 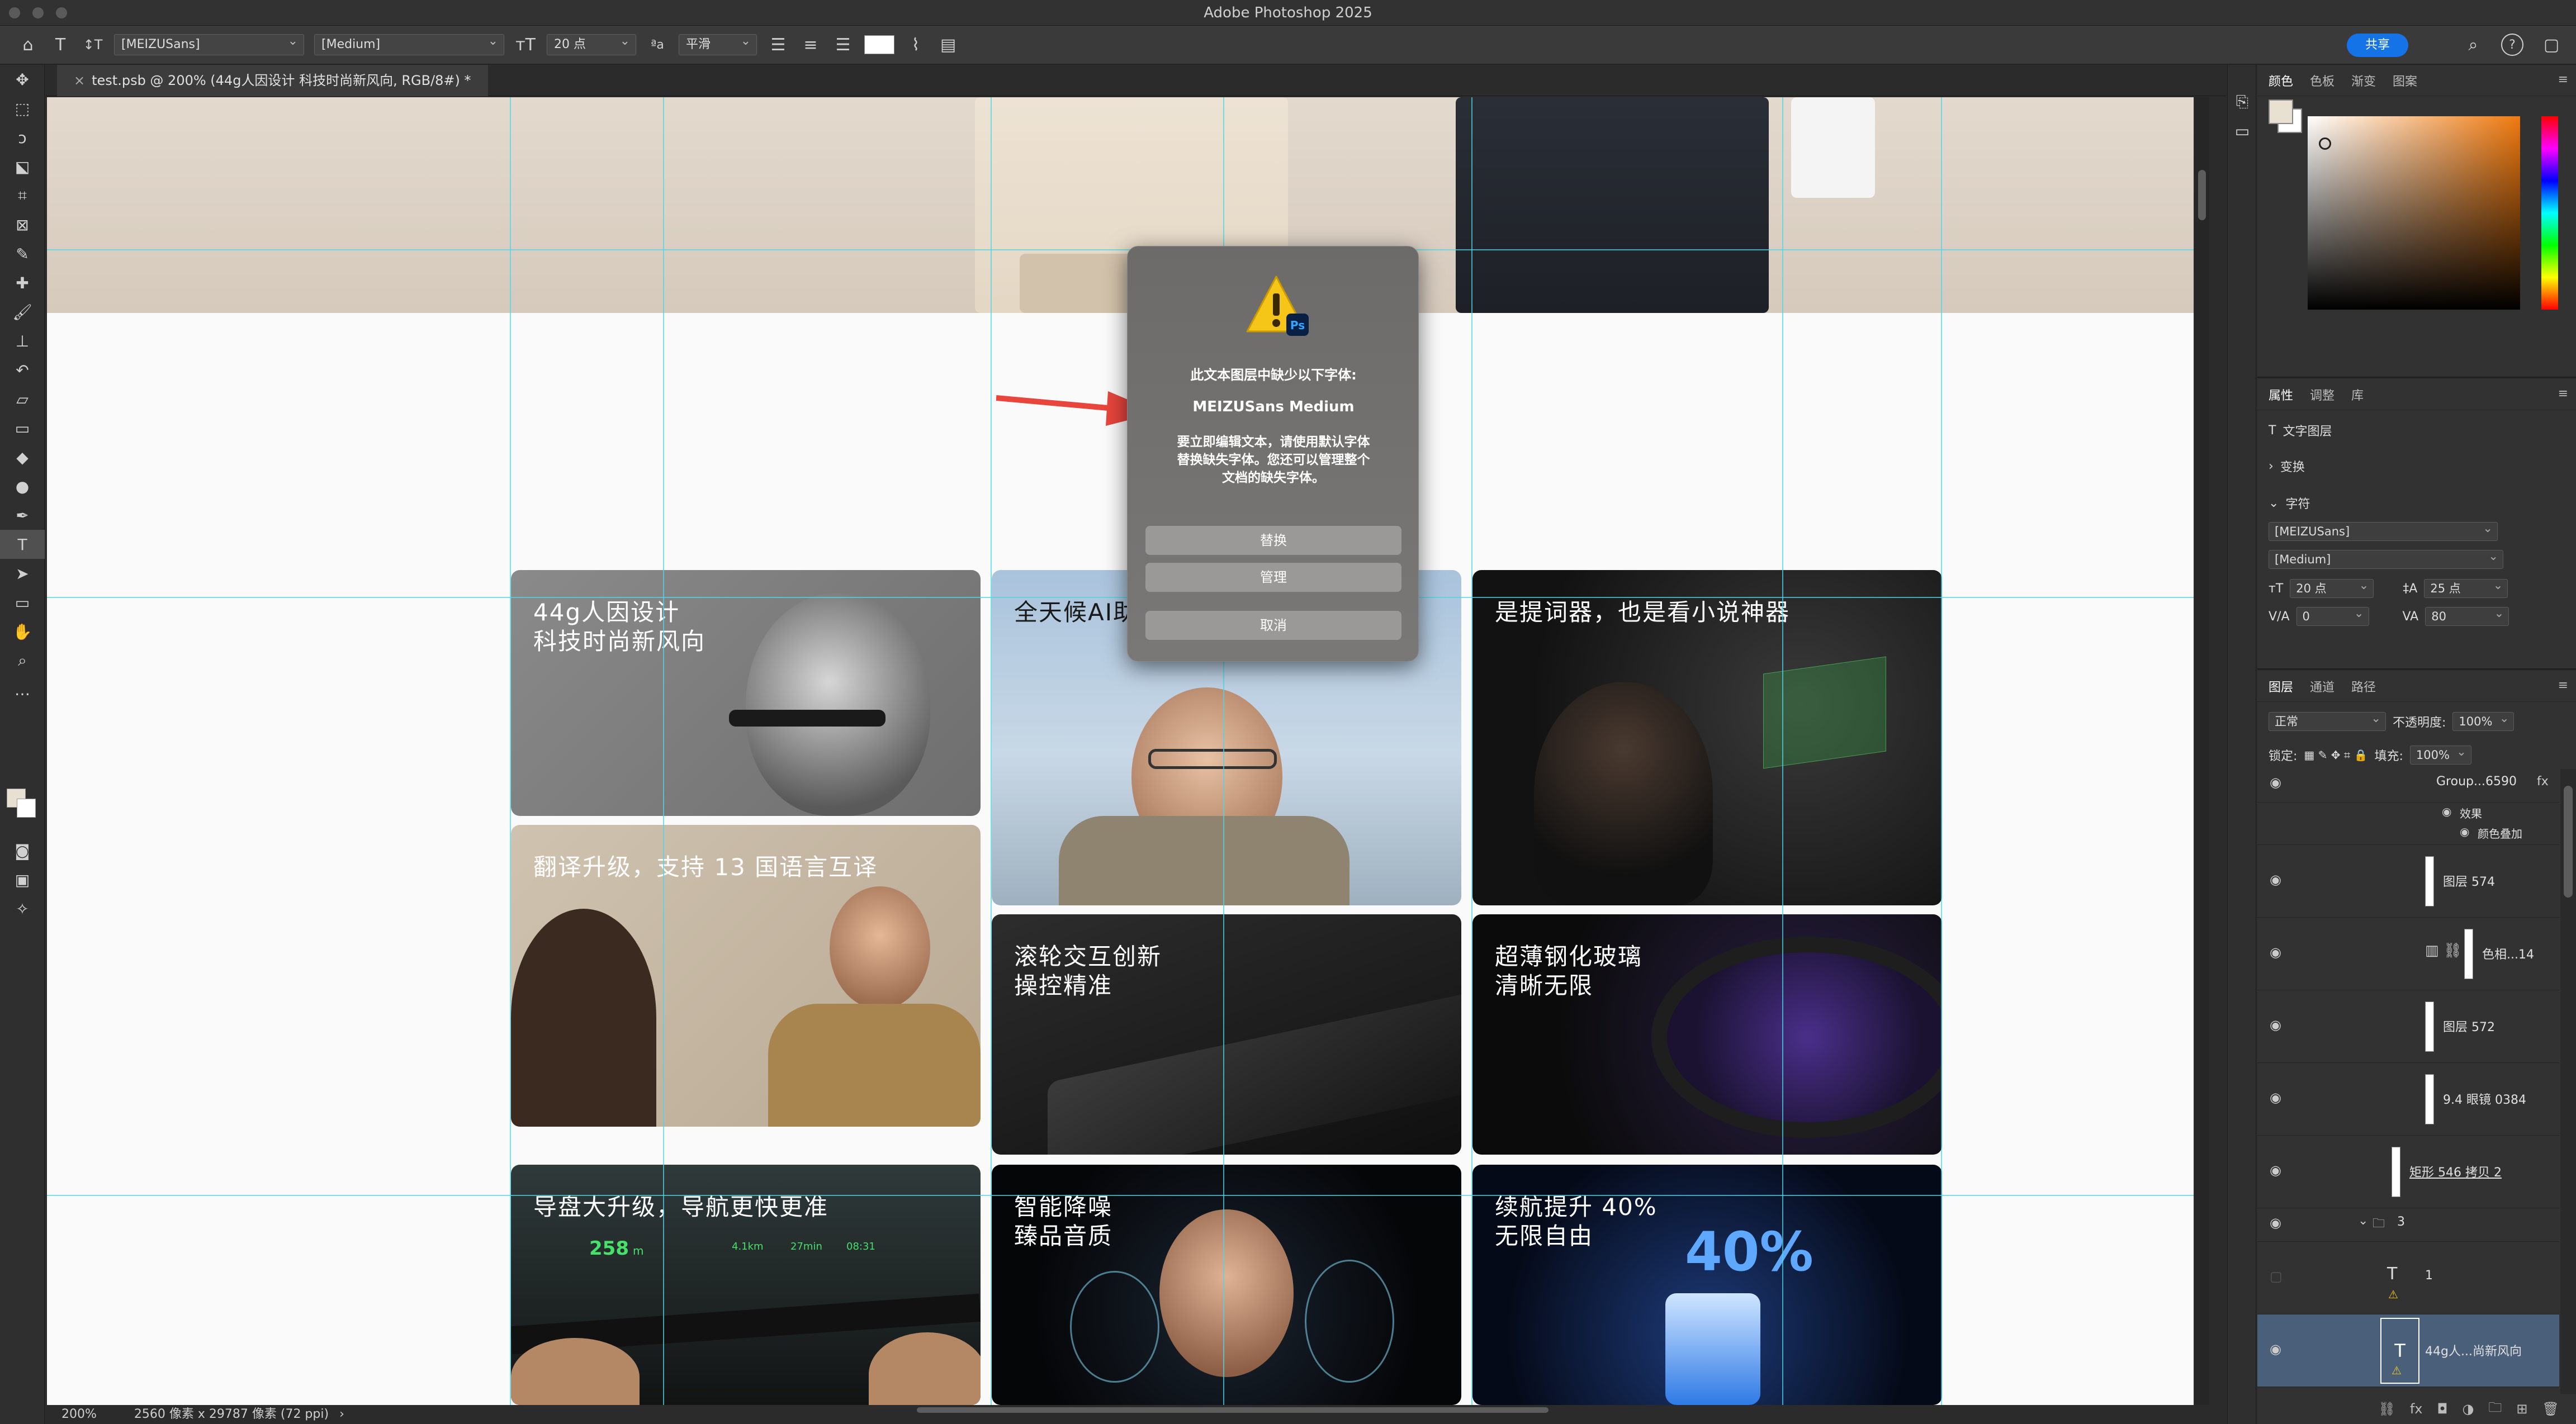 I want to click on tab-paths: 路径, so click(x=2363, y=686).